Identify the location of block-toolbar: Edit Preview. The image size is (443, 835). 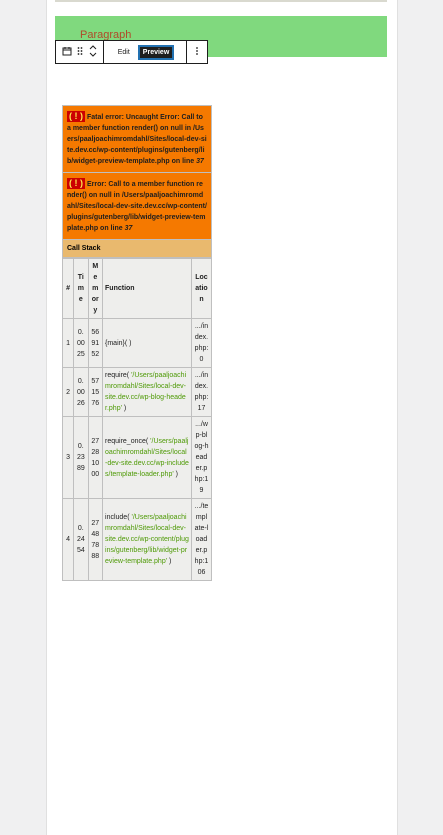
(131, 52).